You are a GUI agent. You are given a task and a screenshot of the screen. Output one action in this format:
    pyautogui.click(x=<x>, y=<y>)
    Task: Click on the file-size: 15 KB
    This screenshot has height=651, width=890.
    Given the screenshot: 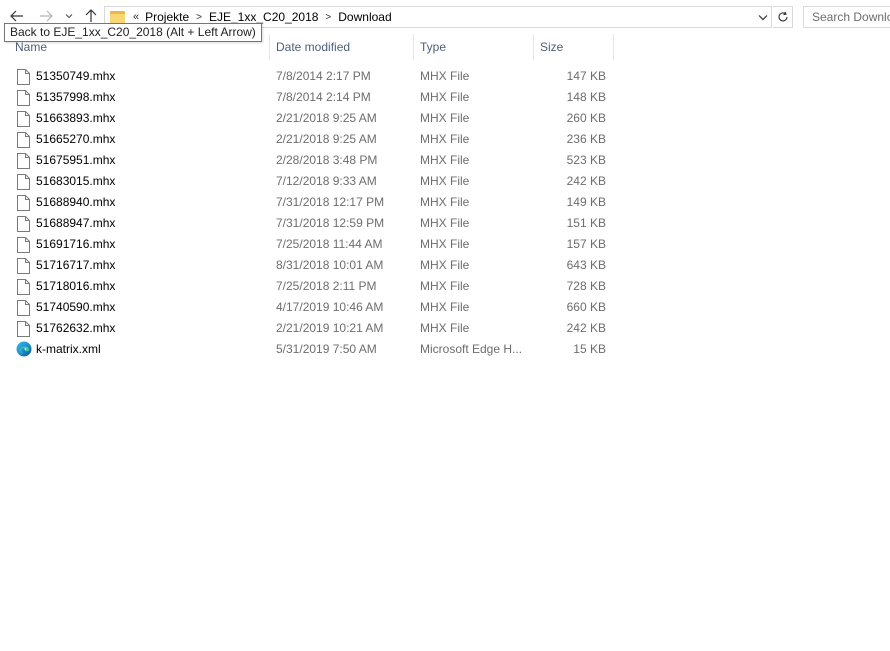 What is the action you would take?
    pyautogui.click(x=589, y=349)
    